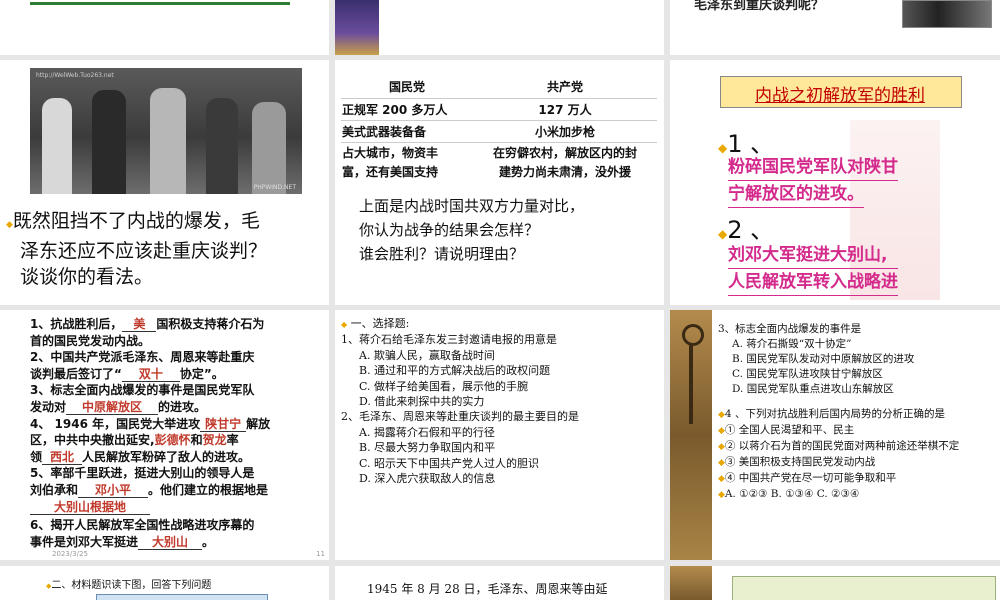 Image resolution: width=1000 pixels, height=600 pixels. Describe the element at coordinates (460, 417) in the screenshot. I see `question-2: 2、毛泽东、周恩来等赴重庆谈判的最主要目的是` at that location.